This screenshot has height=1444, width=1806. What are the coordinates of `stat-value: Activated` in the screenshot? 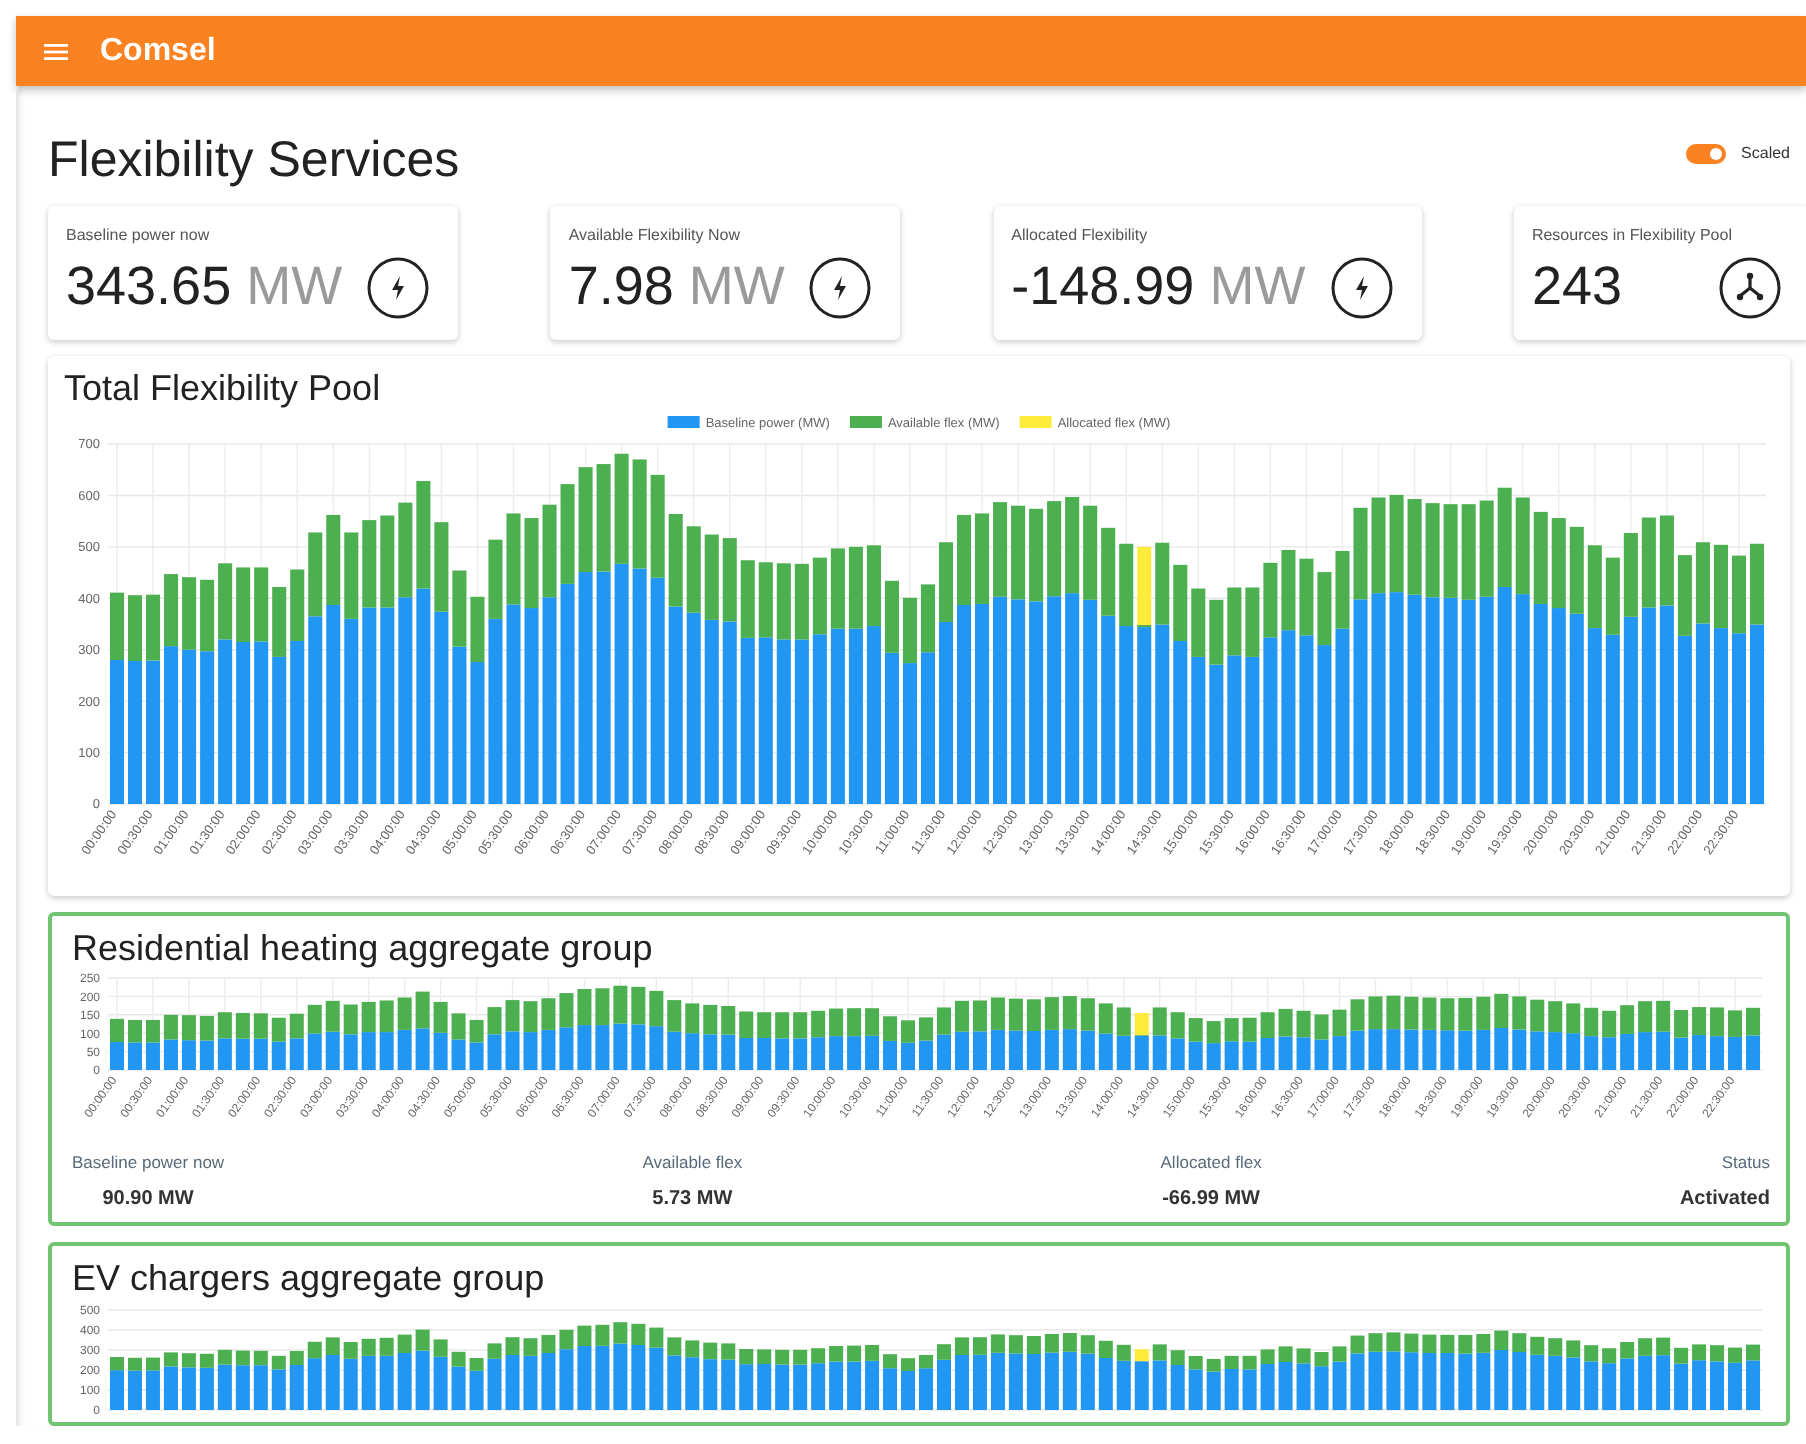 It's located at (1724, 1199).